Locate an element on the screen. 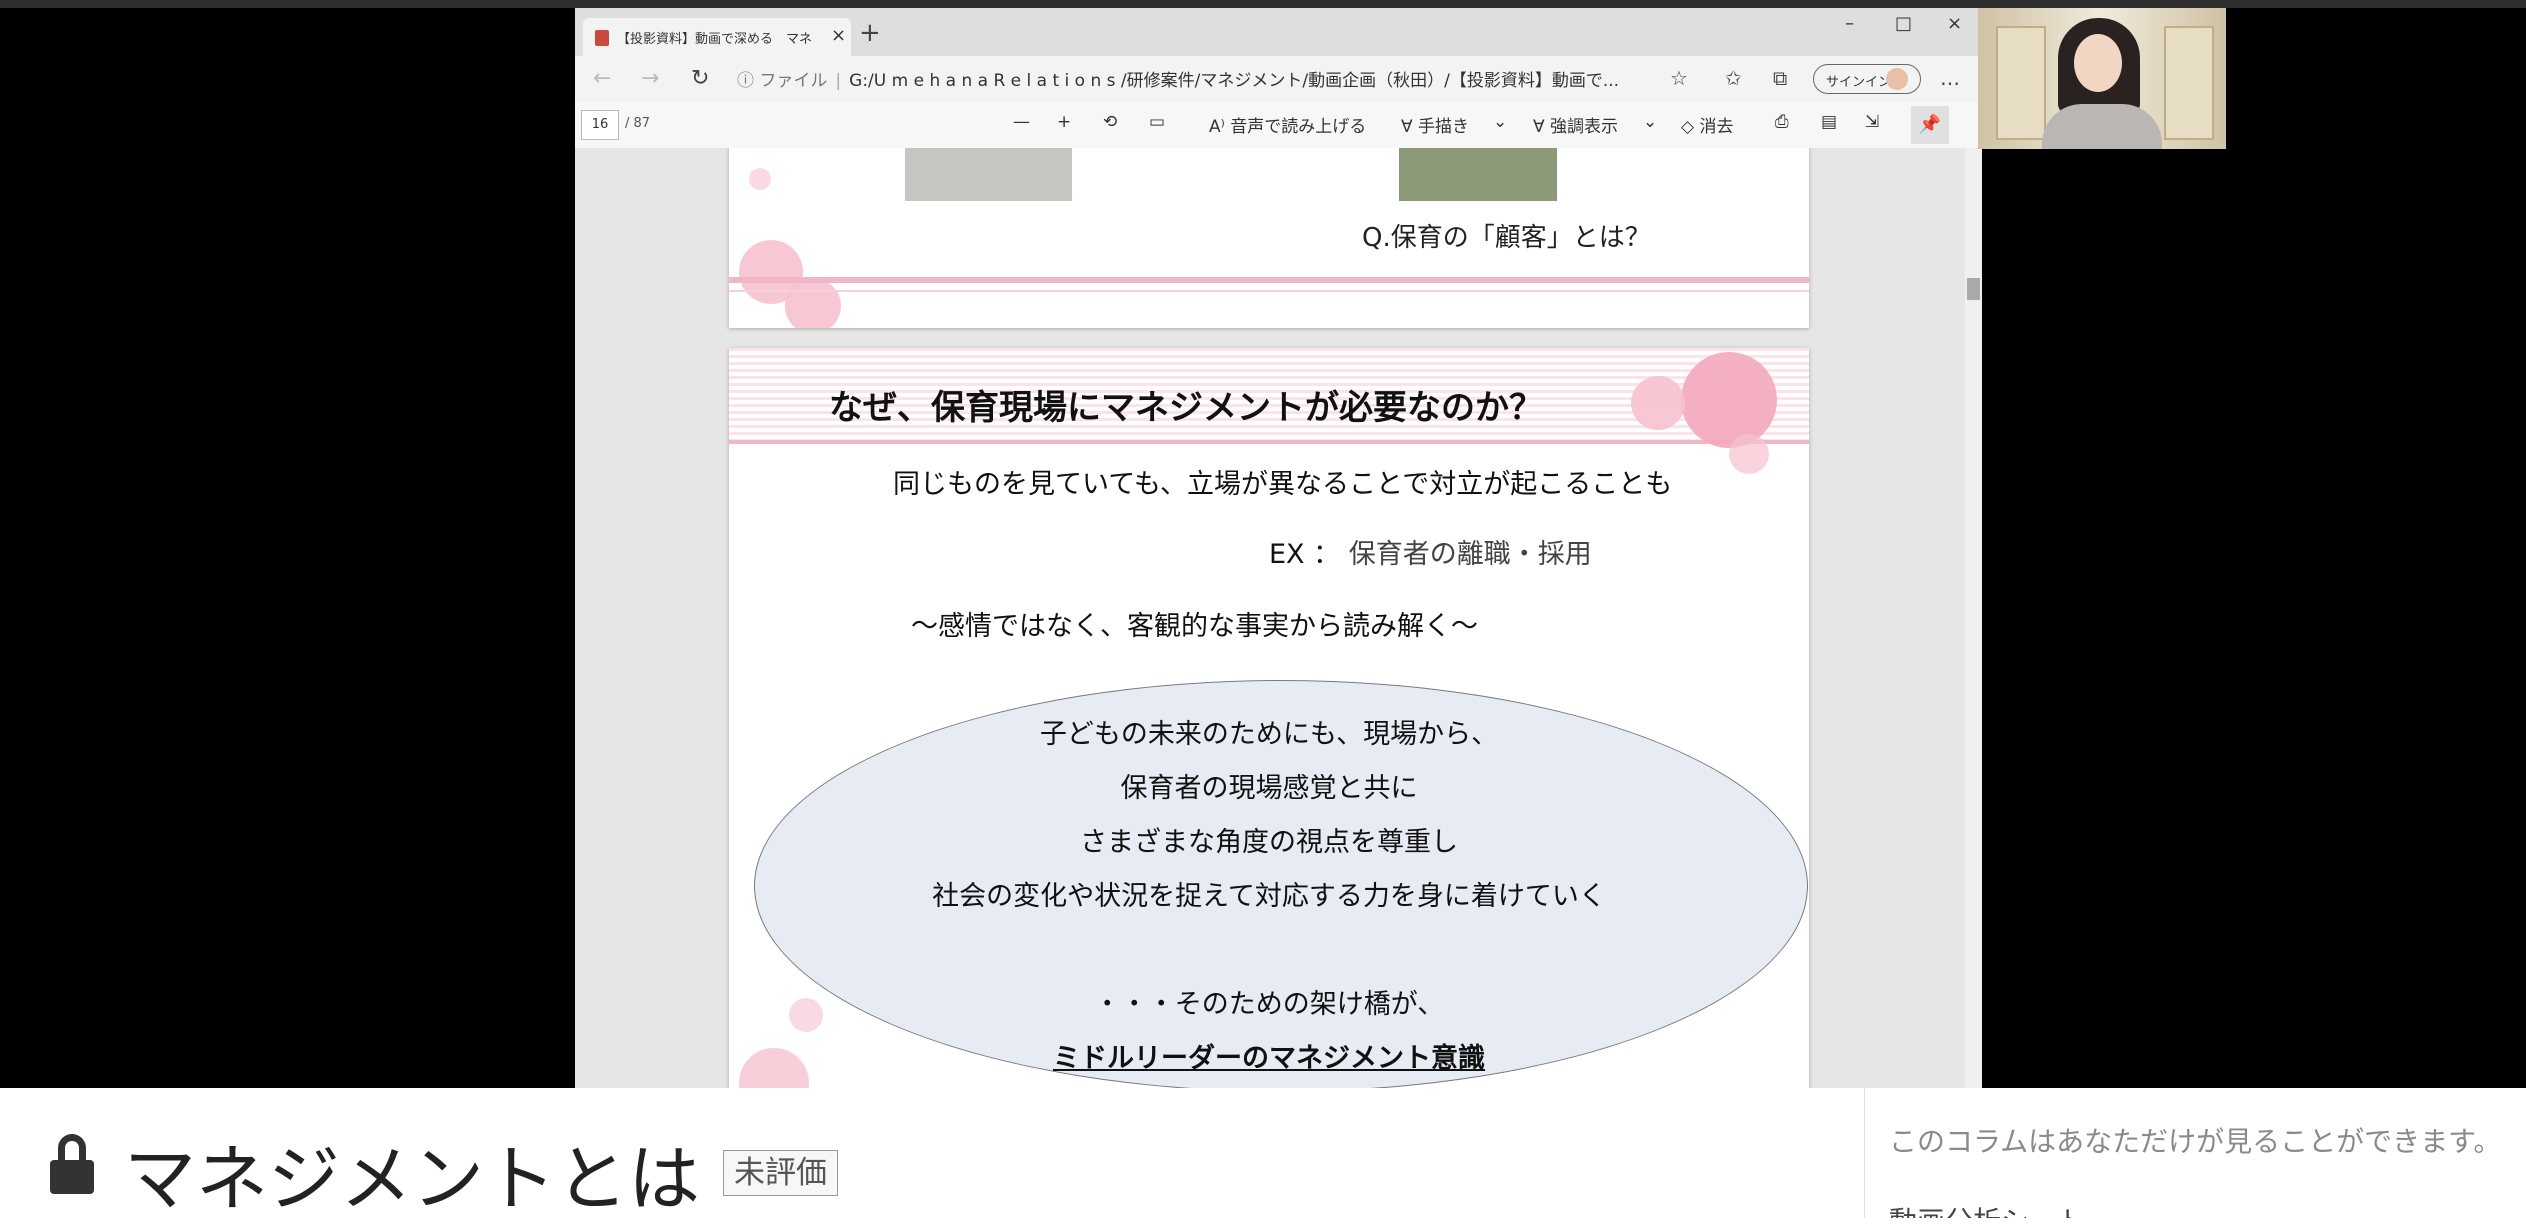 The image size is (2526, 1225). rating-badge: 未評価 is located at coordinates (780, 1173).